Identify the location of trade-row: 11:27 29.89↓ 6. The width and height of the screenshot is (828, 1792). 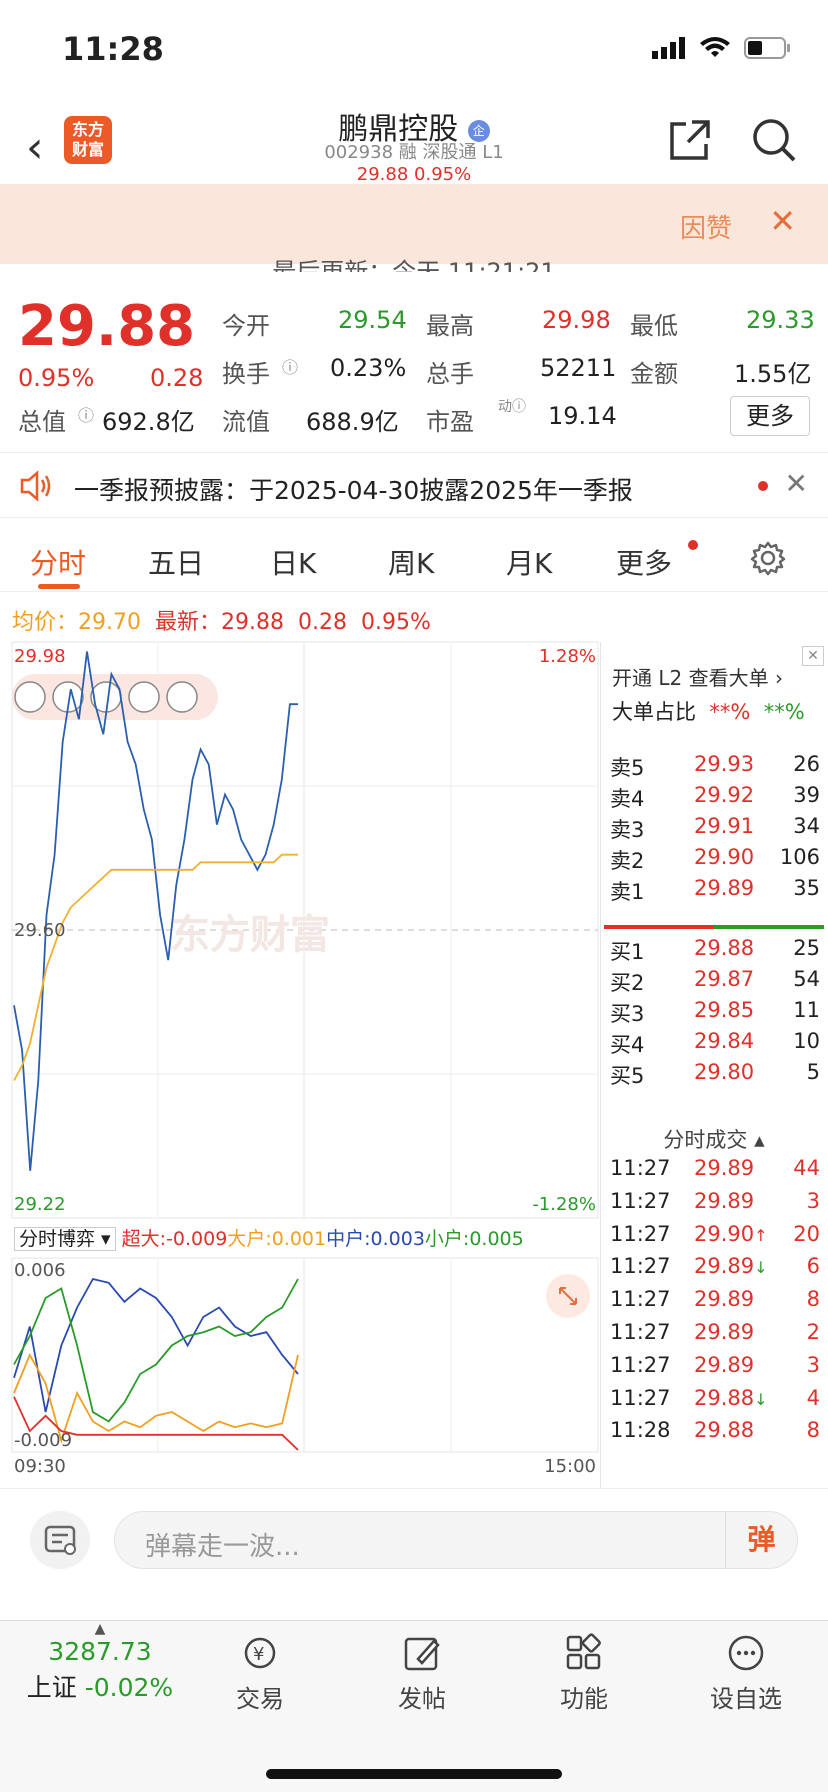
(715, 1266).